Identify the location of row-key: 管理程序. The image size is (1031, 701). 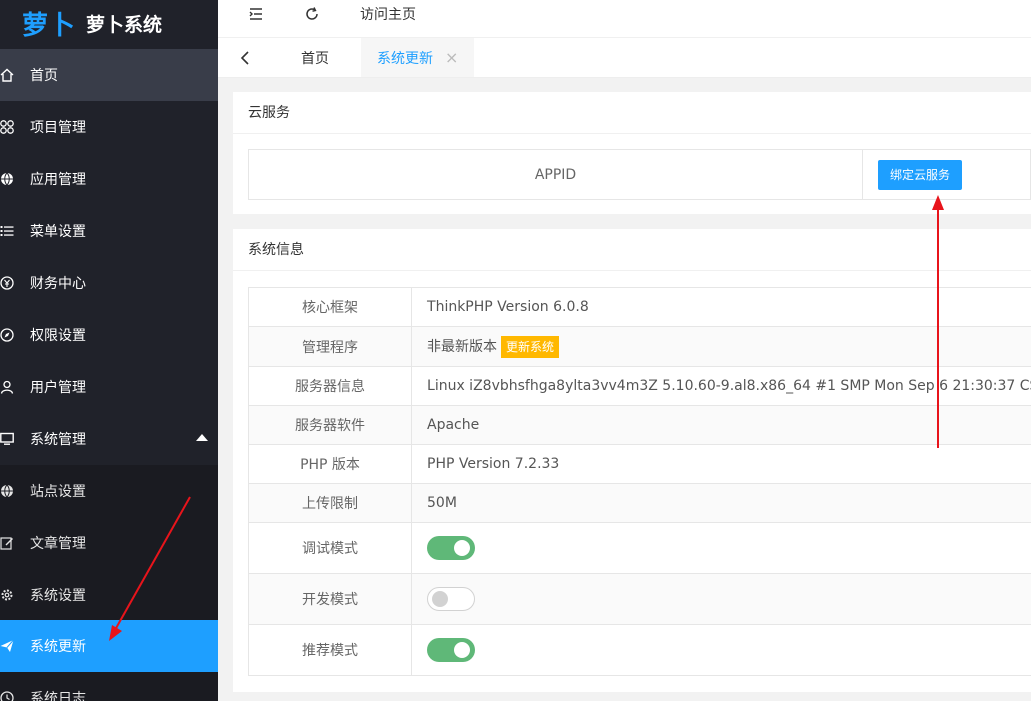
(330, 346).